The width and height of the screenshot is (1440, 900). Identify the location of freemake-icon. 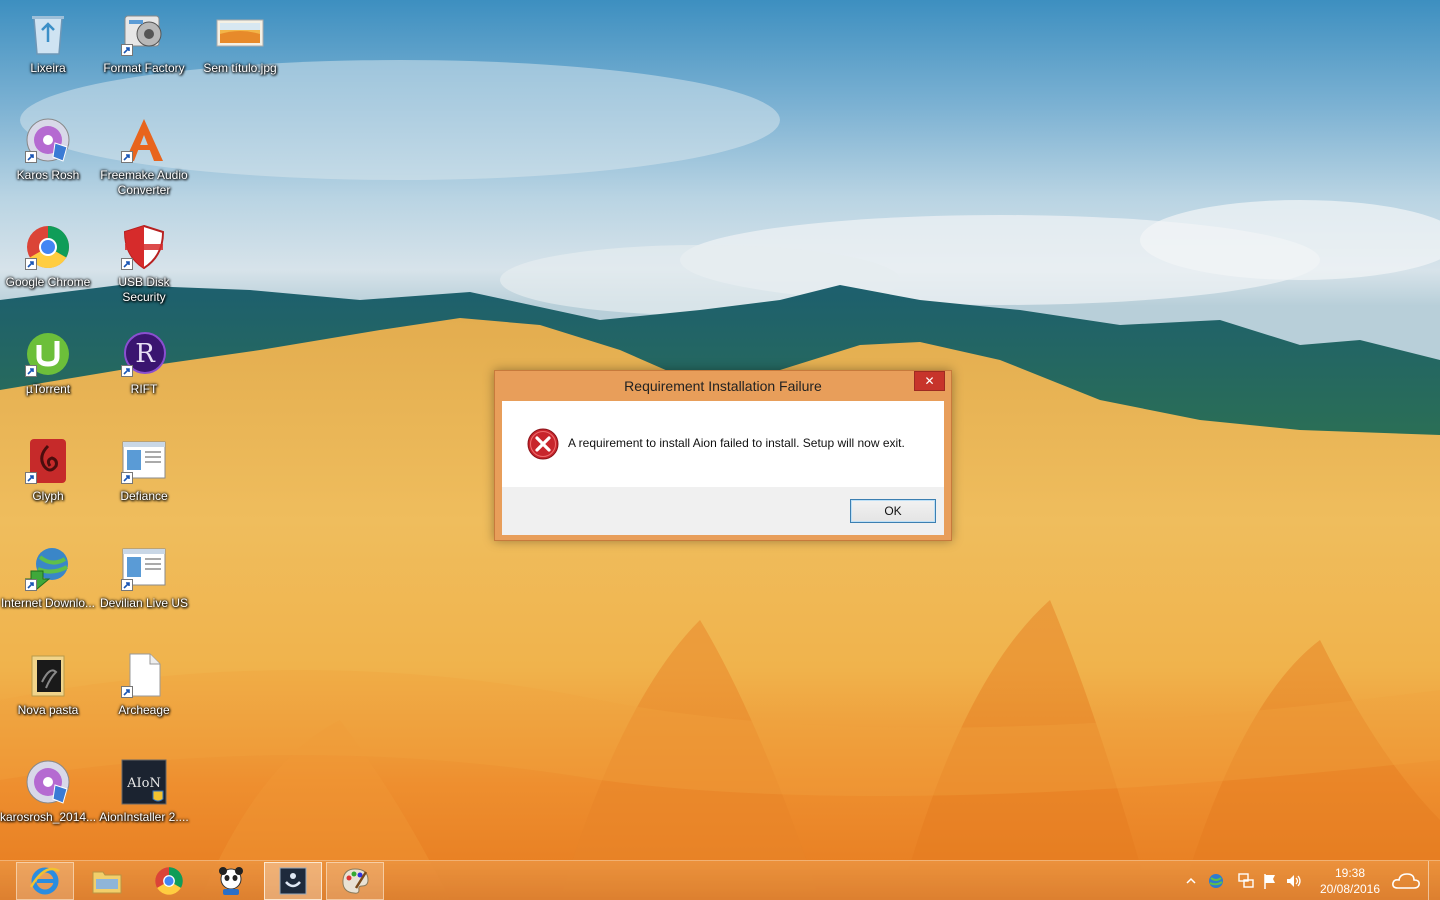
(144, 140).